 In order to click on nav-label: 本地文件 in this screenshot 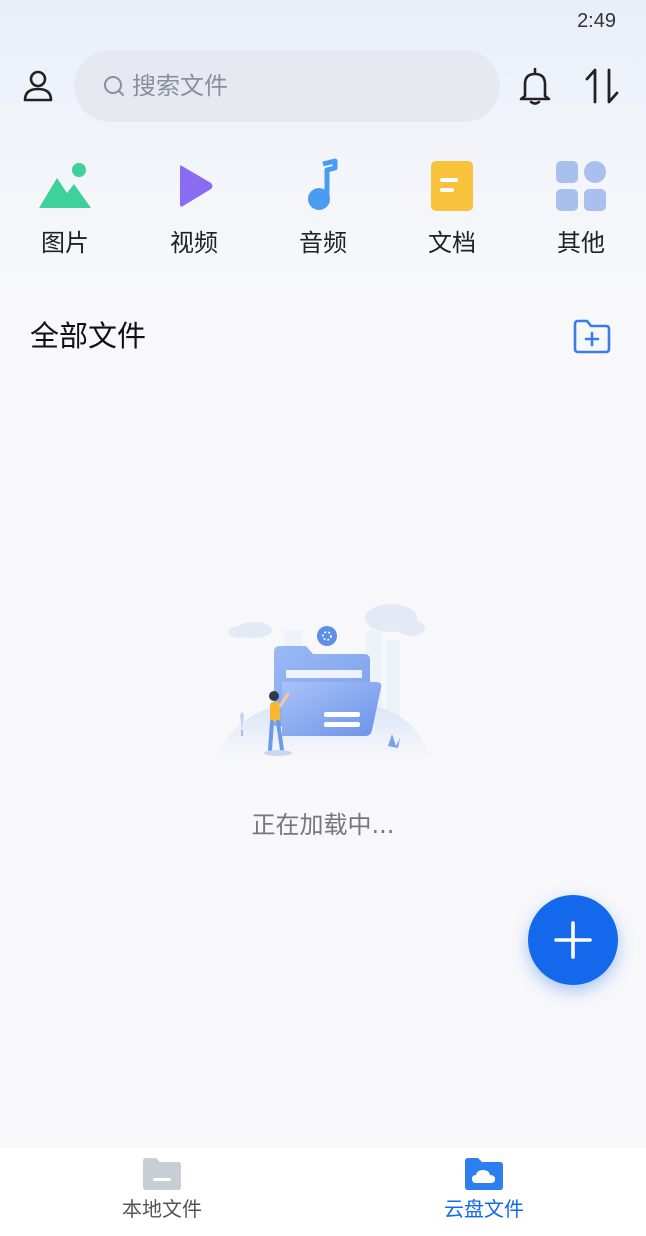, I will do `click(162, 1209)`.